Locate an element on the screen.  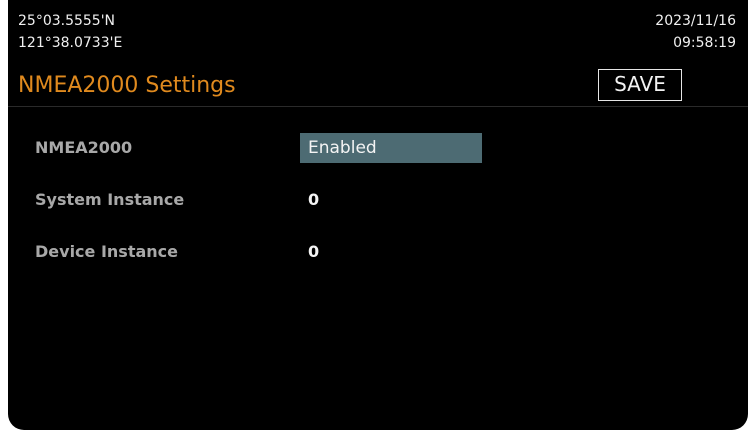
page-title: NMEA2000 Settings is located at coordinates (127, 85).